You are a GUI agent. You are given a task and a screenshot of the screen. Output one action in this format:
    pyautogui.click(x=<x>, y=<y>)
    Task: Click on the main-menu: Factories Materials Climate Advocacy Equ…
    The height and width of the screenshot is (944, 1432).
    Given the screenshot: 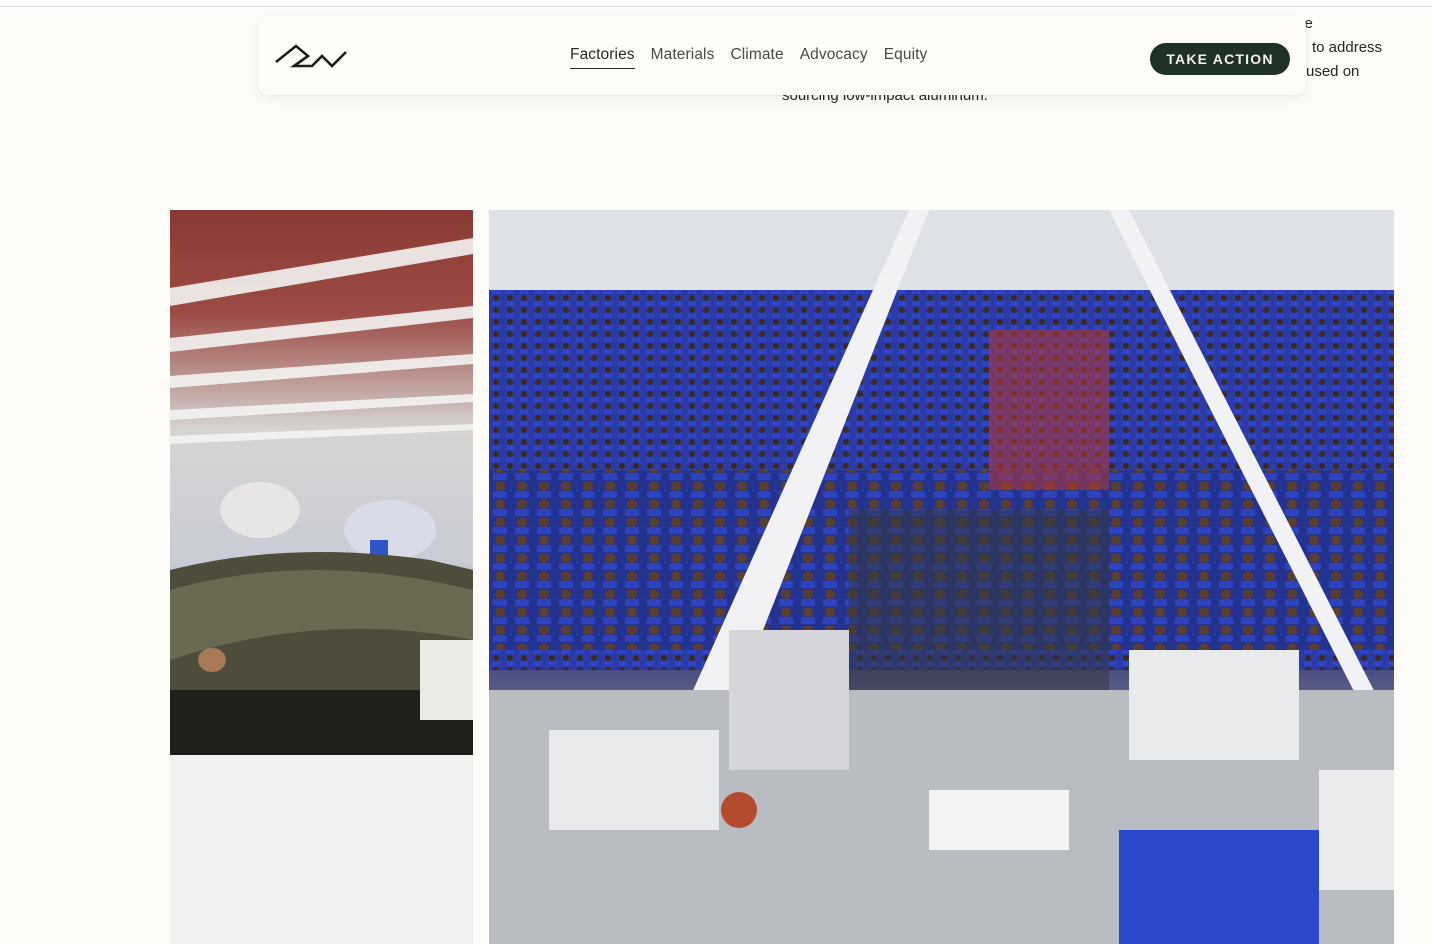 What is the action you would take?
    pyautogui.click(x=748, y=57)
    